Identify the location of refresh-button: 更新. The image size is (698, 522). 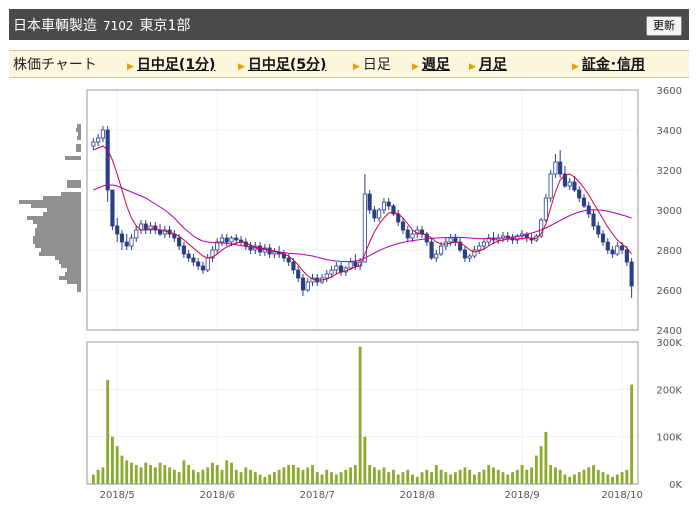
(664, 26).